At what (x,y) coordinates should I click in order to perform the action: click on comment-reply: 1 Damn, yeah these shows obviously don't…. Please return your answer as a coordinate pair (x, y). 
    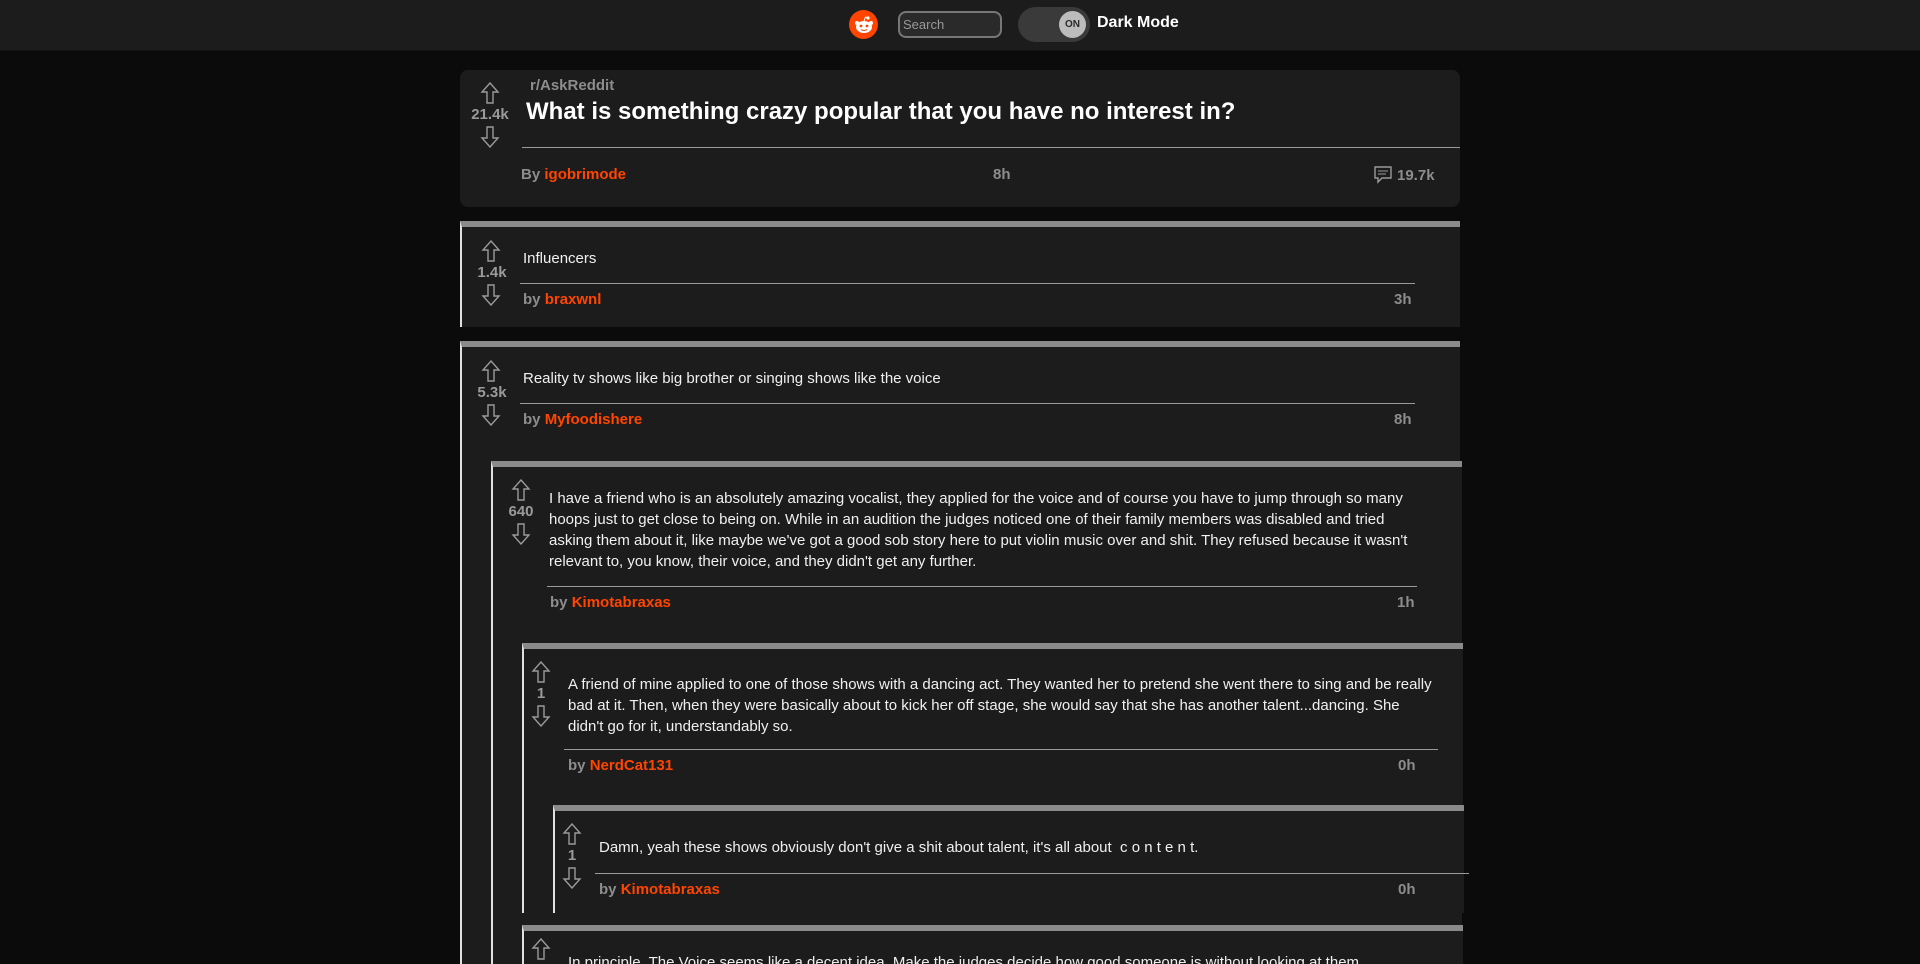
    Looking at the image, I should click on (1011, 859).